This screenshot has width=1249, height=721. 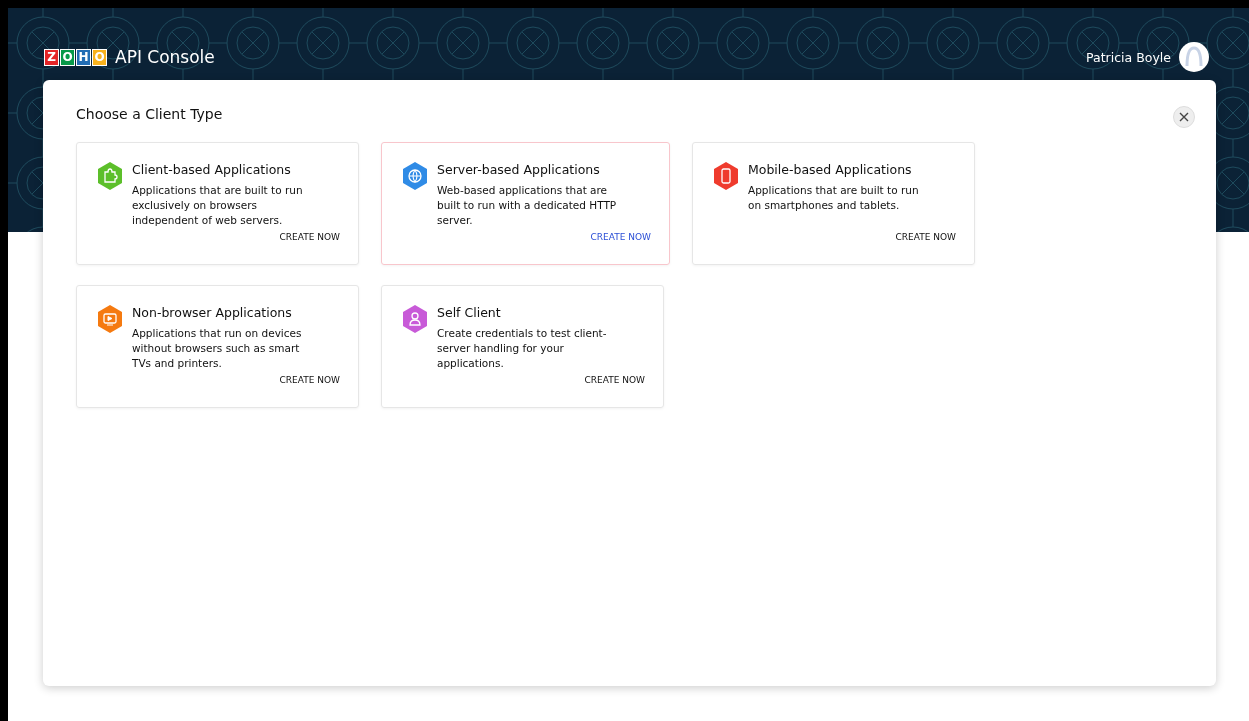 I want to click on dialog-title: Choose a Client Type, so click(x=149, y=114).